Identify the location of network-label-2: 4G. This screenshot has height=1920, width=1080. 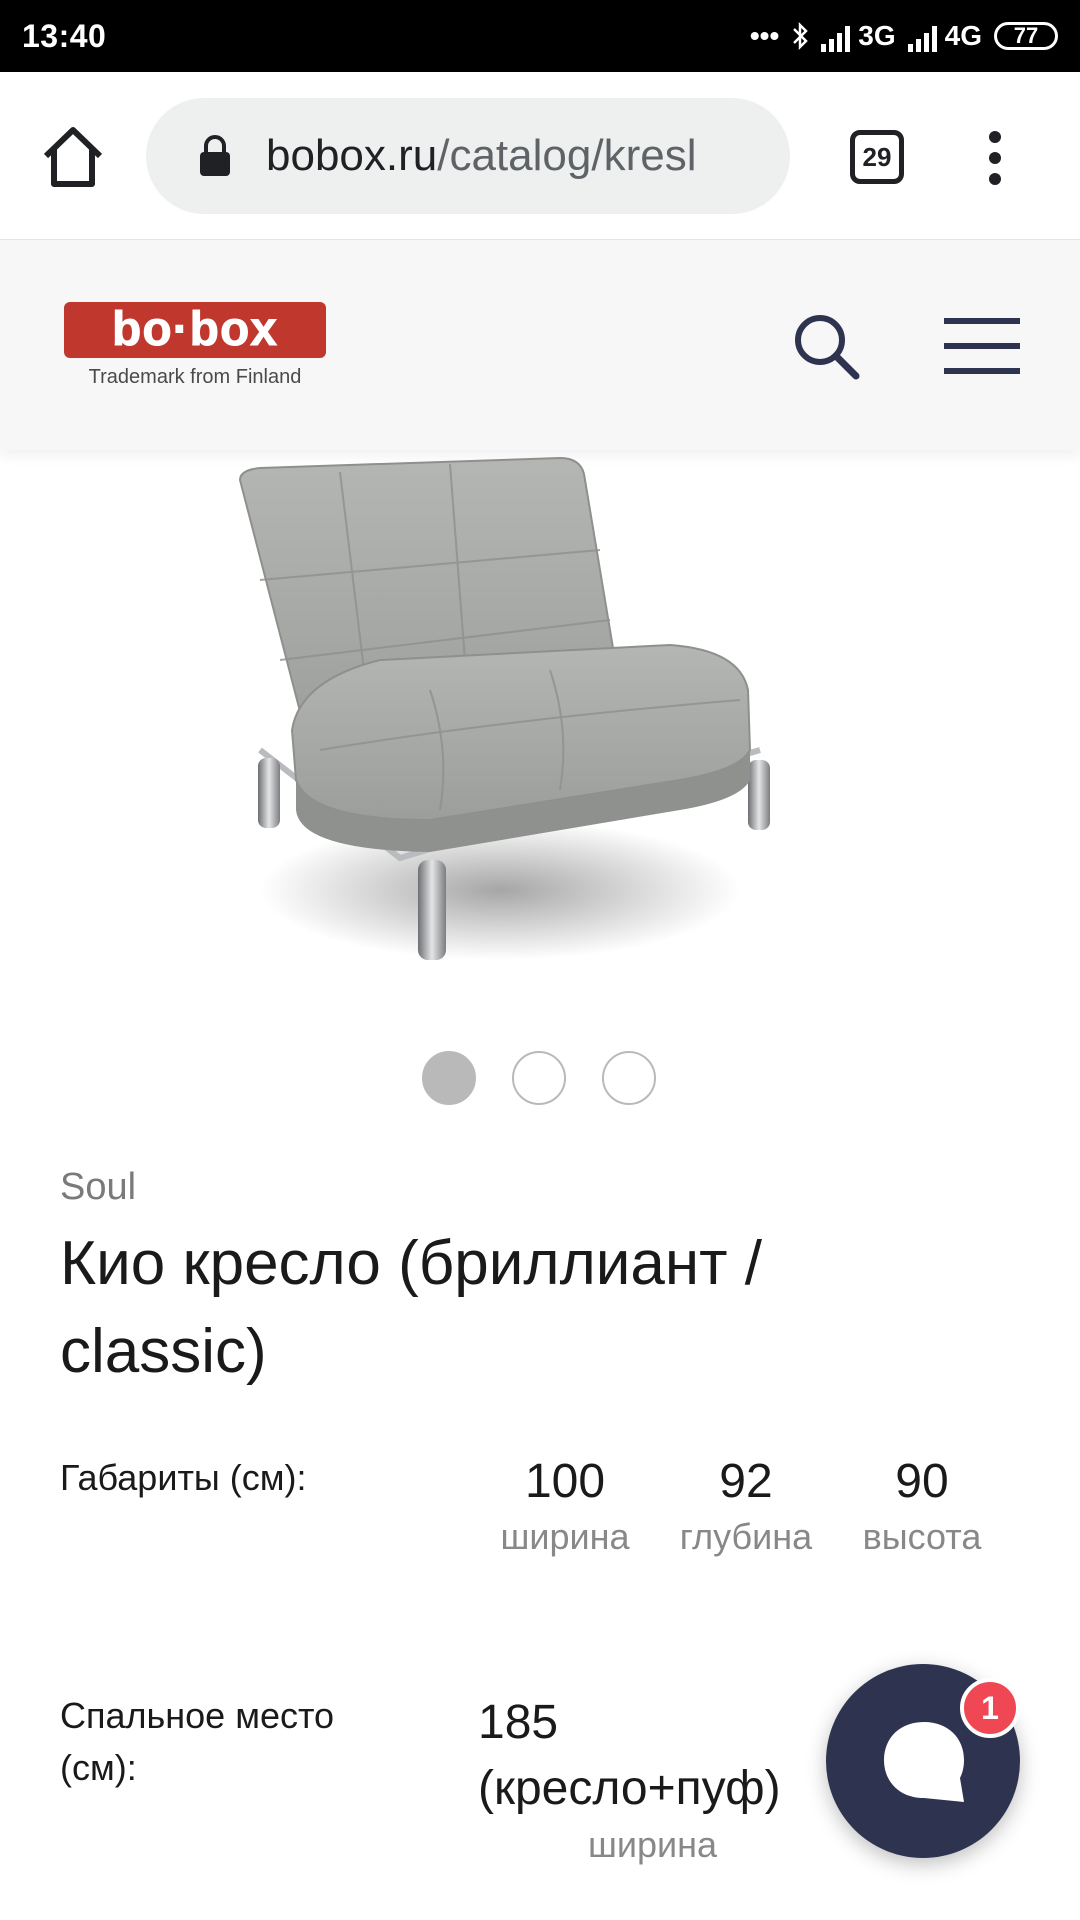
(963, 35).